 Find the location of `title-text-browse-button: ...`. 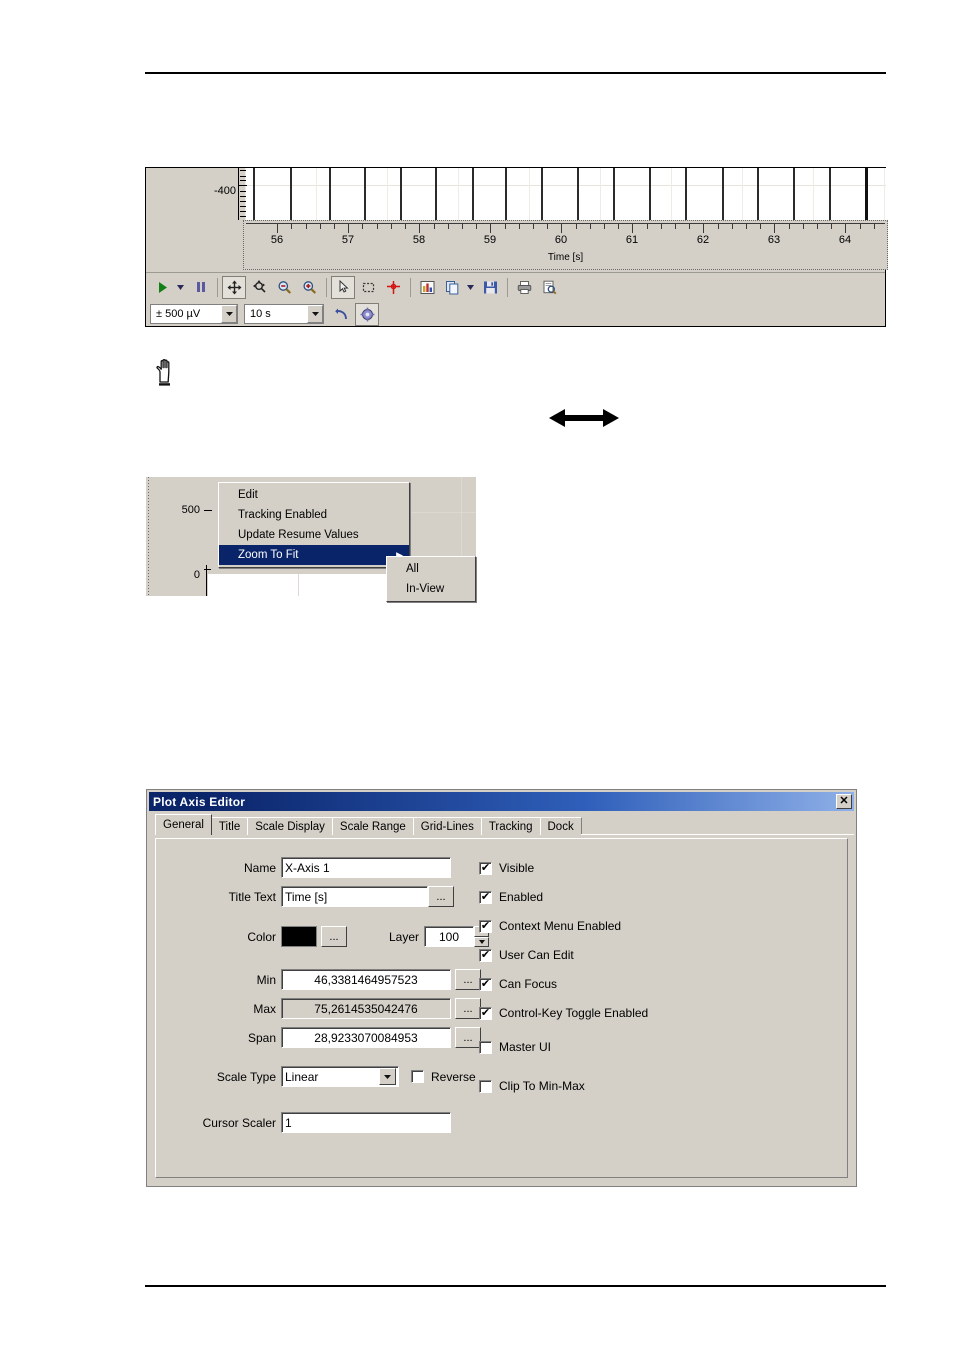

title-text-browse-button: ... is located at coordinates (441, 896).